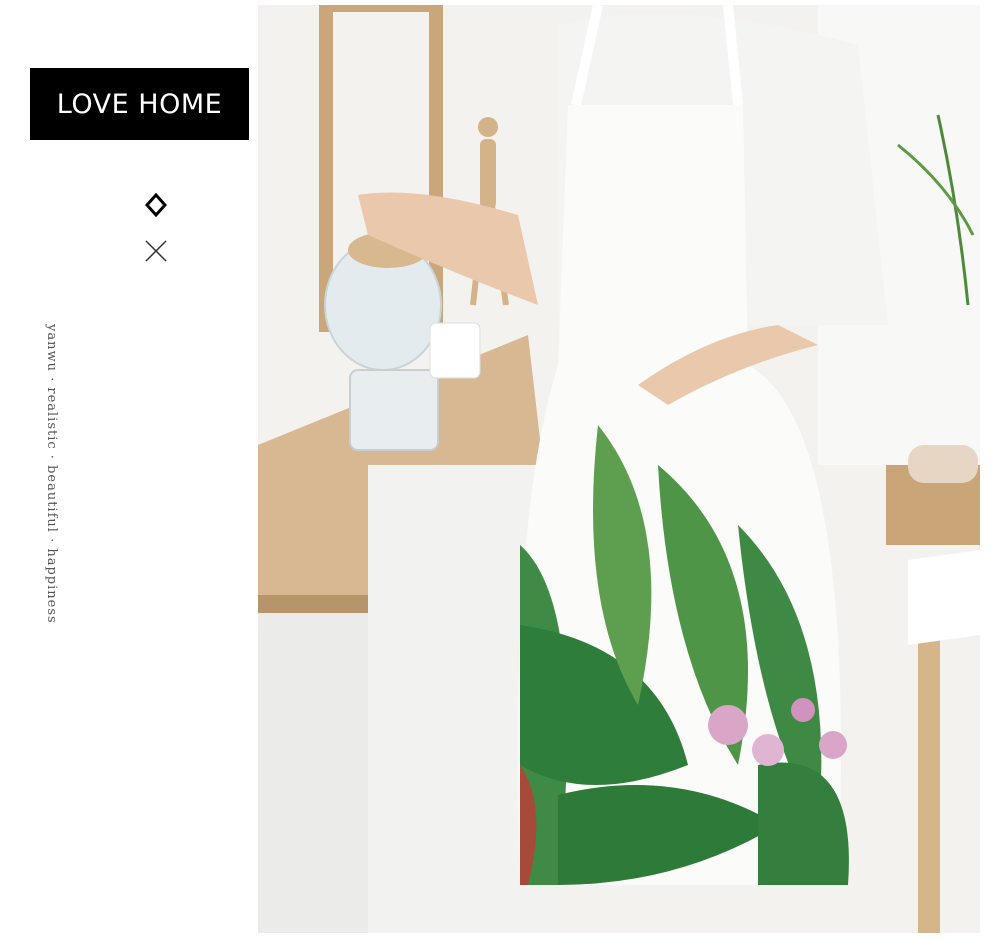 The height and width of the screenshot is (940, 1000). What do you see at coordinates (156, 251) in the screenshot?
I see `cross-icon` at bounding box center [156, 251].